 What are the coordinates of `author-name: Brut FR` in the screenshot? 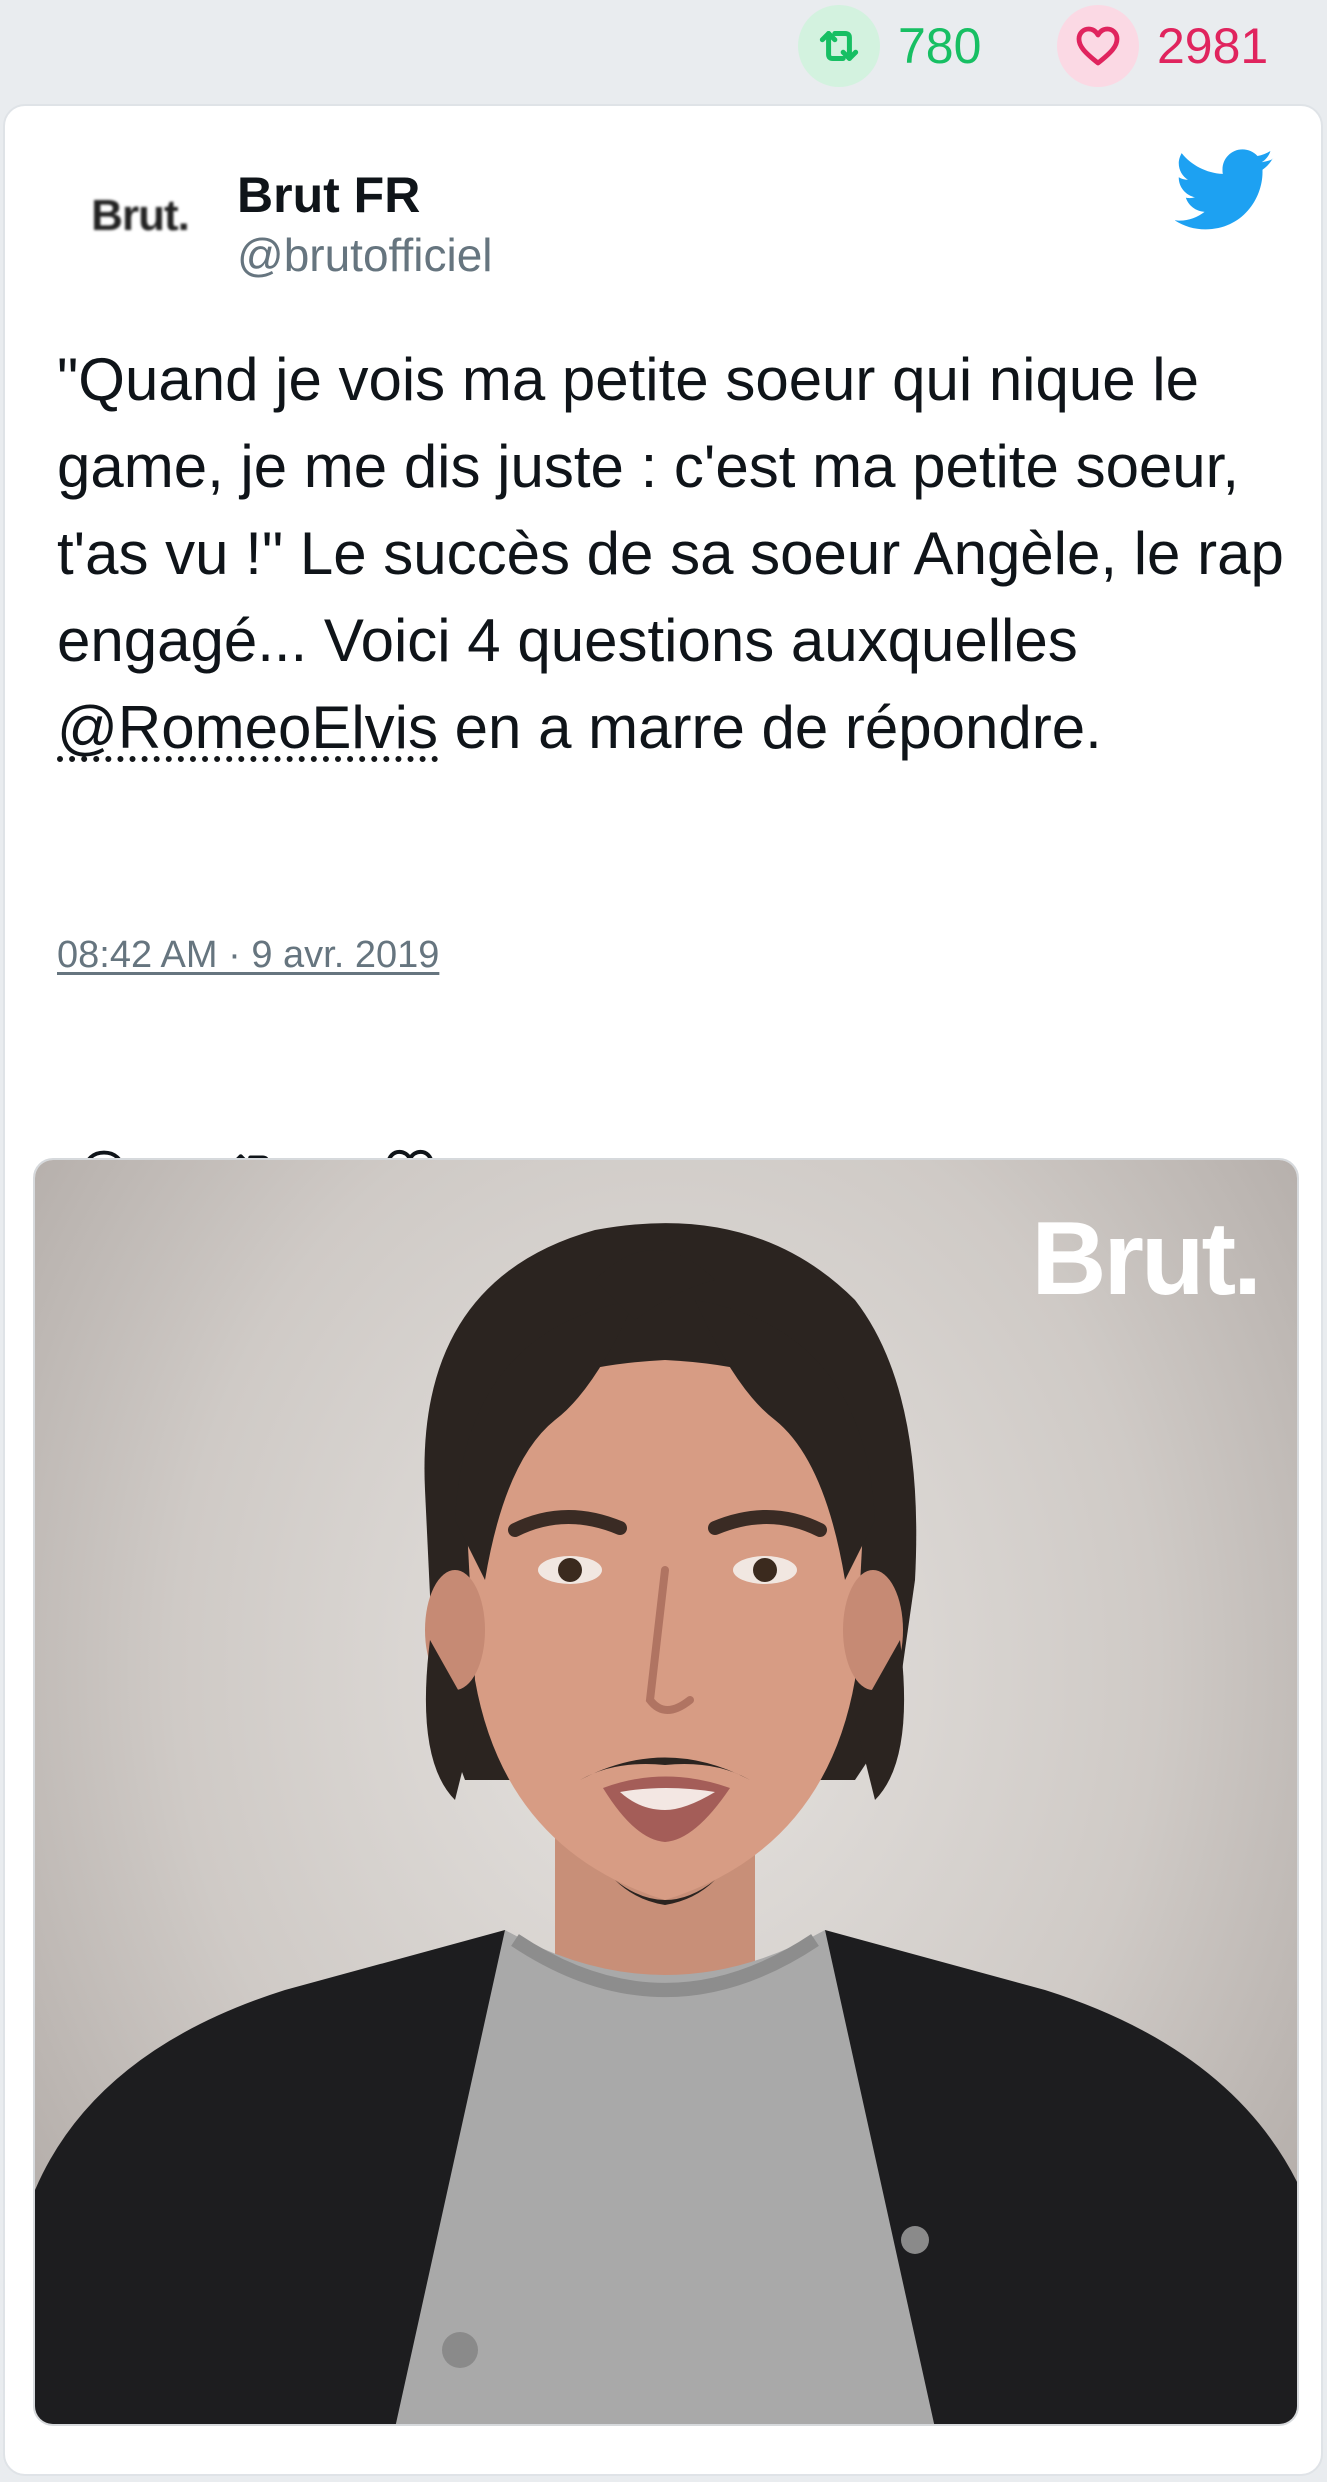 It's located at (328, 195).